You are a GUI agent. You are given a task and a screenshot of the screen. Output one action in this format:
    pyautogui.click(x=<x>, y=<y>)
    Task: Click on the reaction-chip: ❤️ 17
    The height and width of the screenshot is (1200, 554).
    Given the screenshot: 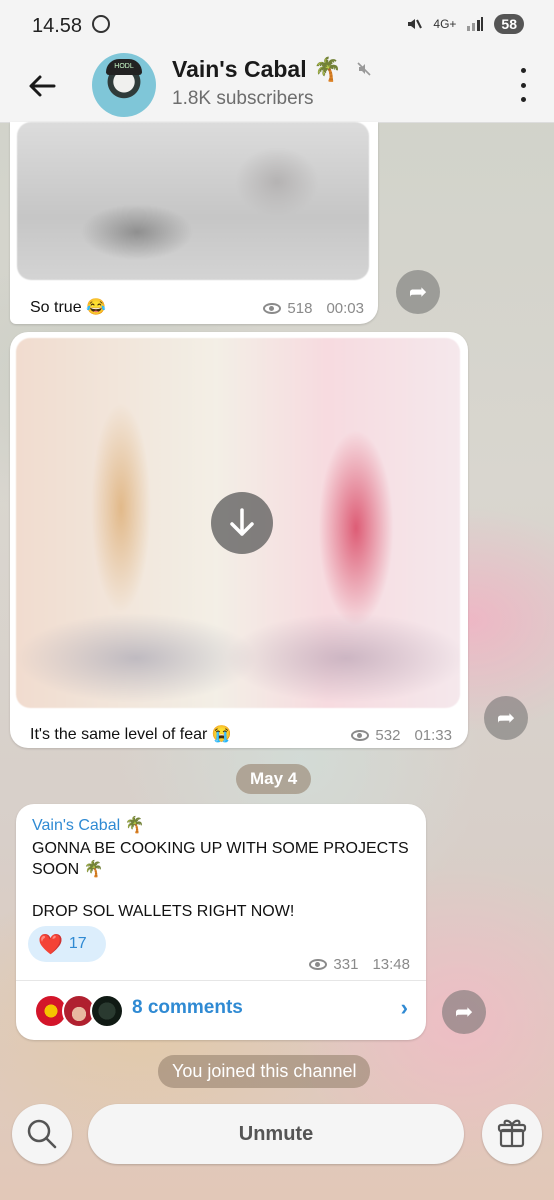 What is the action you would take?
    pyautogui.click(x=67, y=944)
    